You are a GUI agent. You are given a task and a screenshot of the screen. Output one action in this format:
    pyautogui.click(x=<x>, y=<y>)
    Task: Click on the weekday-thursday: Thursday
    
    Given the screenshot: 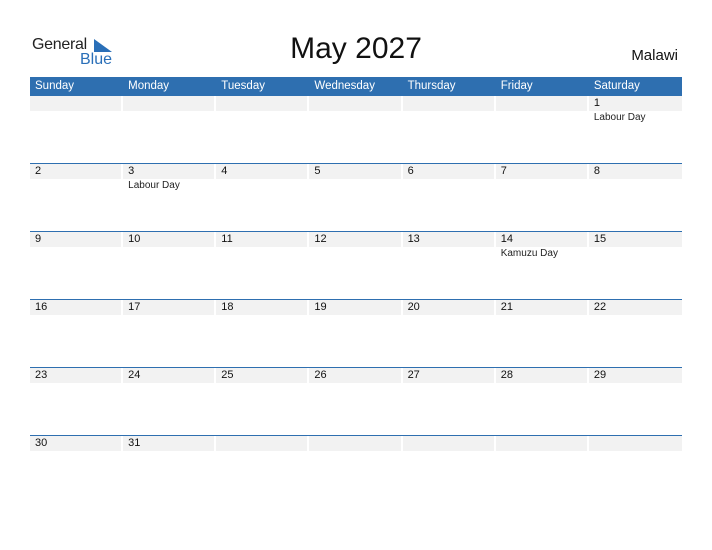 What is the action you would take?
    pyautogui.click(x=431, y=86)
    